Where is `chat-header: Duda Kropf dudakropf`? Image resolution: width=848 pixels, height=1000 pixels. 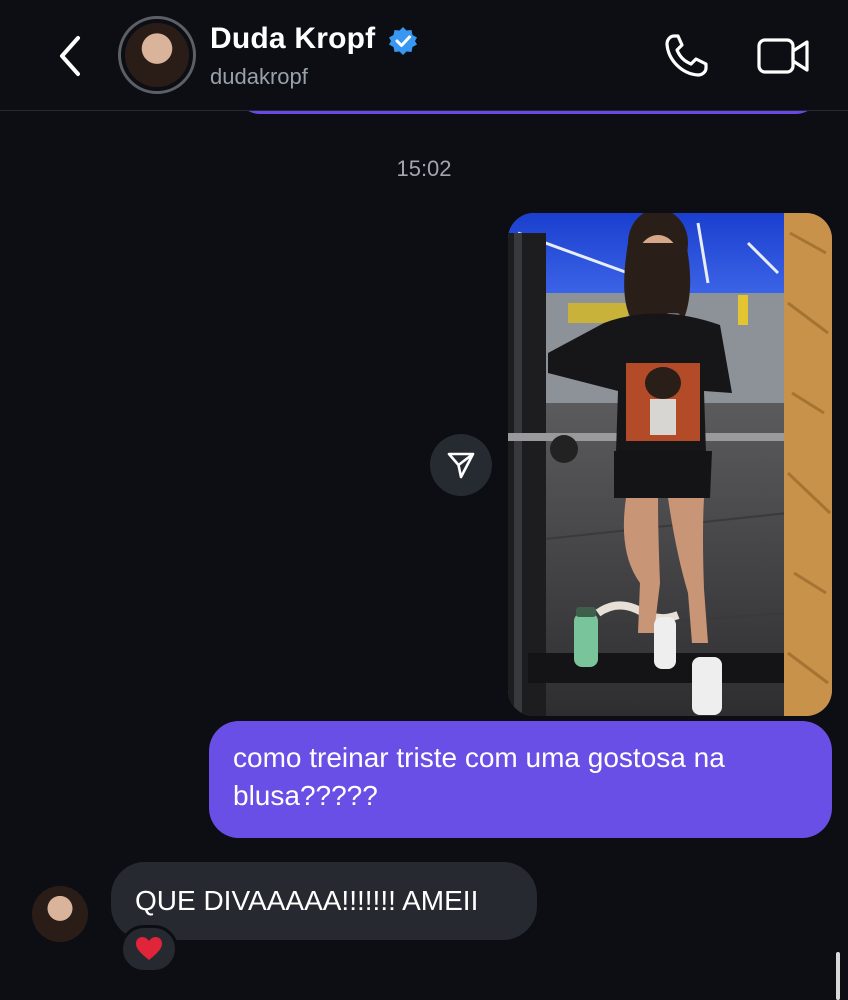 chat-header: Duda Kropf dudakropf is located at coordinates (424, 55).